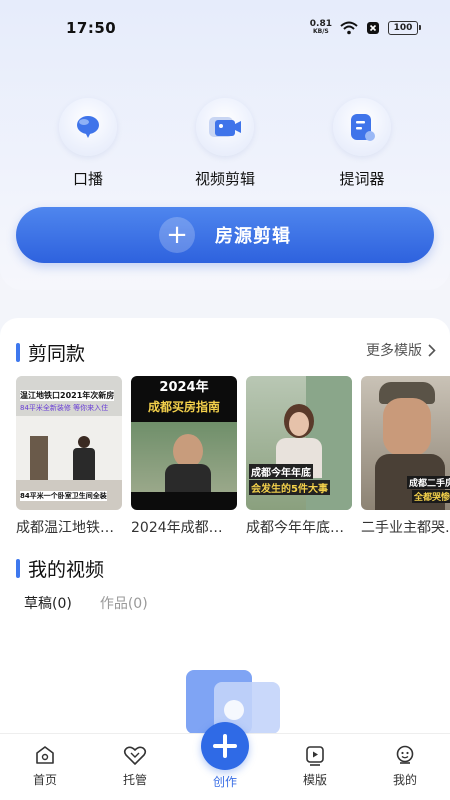  What do you see at coordinates (430, 496) in the screenshot?
I see `template-overlay-text: 全都哭惨了` at bounding box center [430, 496].